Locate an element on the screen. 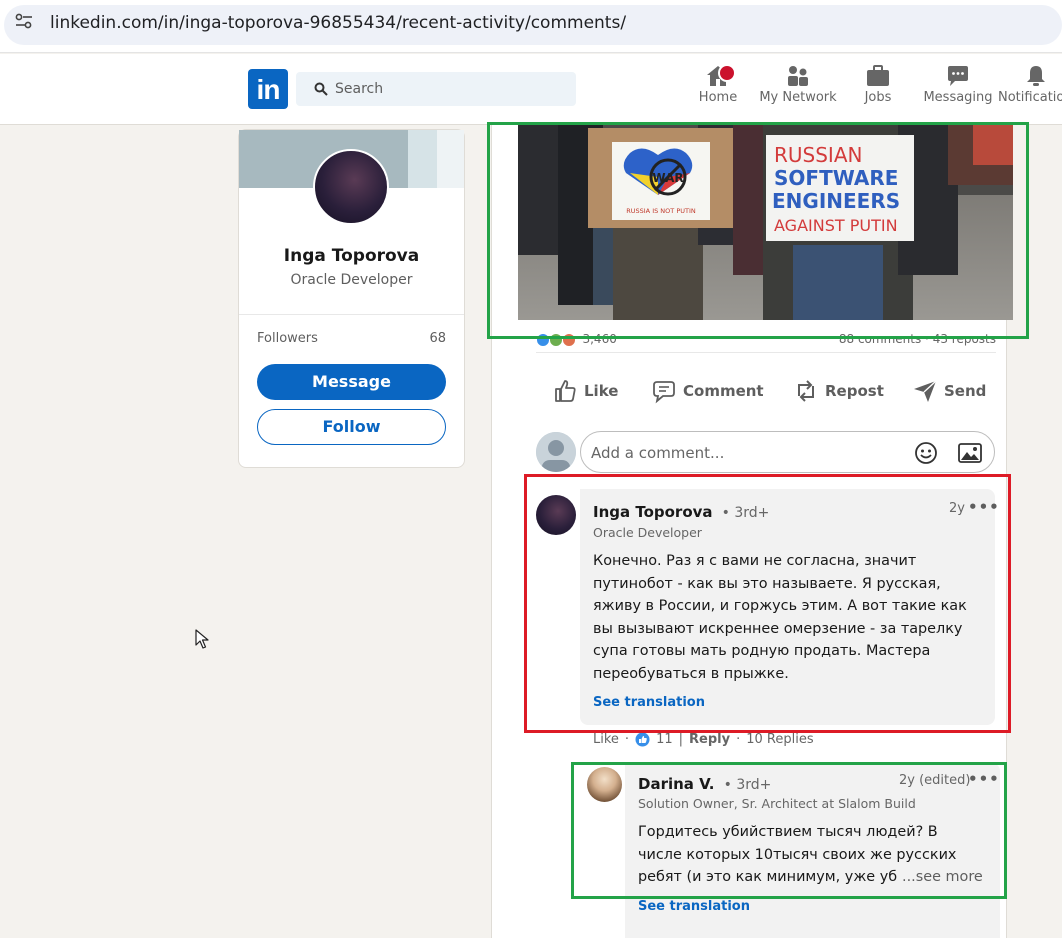 The height and width of the screenshot is (938, 1062). like-button: Like is located at coordinates (585, 391).